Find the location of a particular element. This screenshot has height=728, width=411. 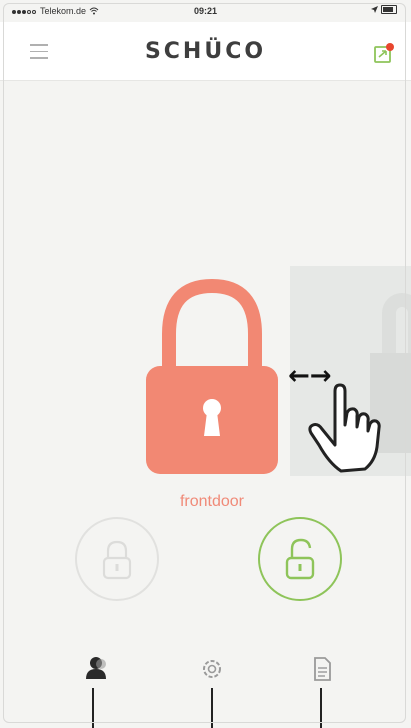

status-right is located at coordinates (384, 9).